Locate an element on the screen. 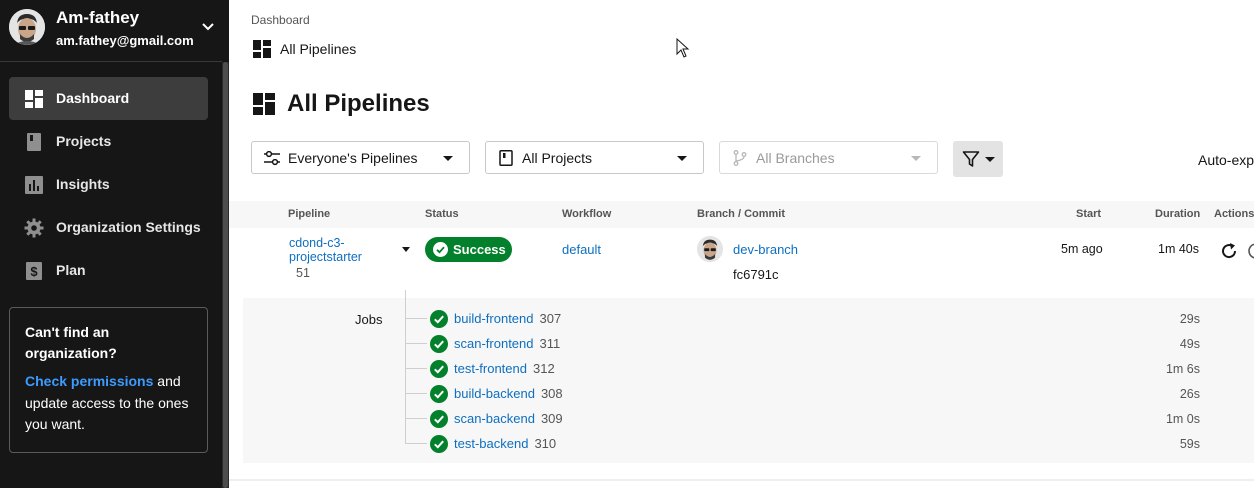 The height and width of the screenshot is (488, 1254). status-label: Success is located at coordinates (479, 249).